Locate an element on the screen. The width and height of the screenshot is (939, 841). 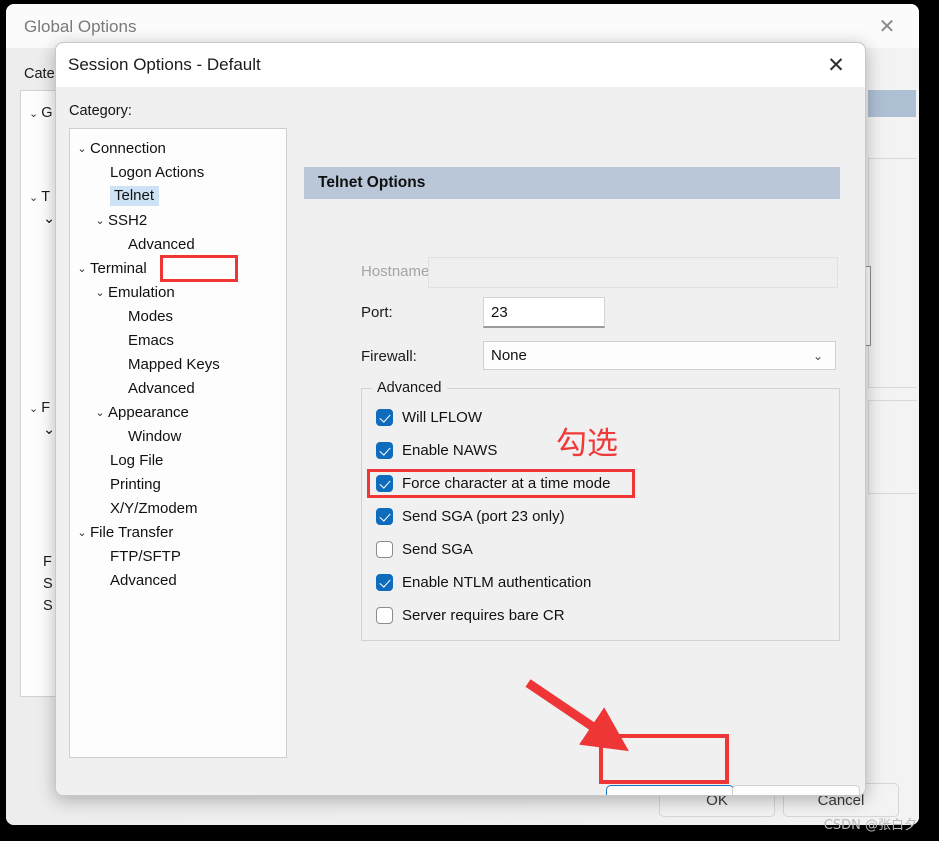
tree-item-label: Modes is located at coordinates (151, 316).